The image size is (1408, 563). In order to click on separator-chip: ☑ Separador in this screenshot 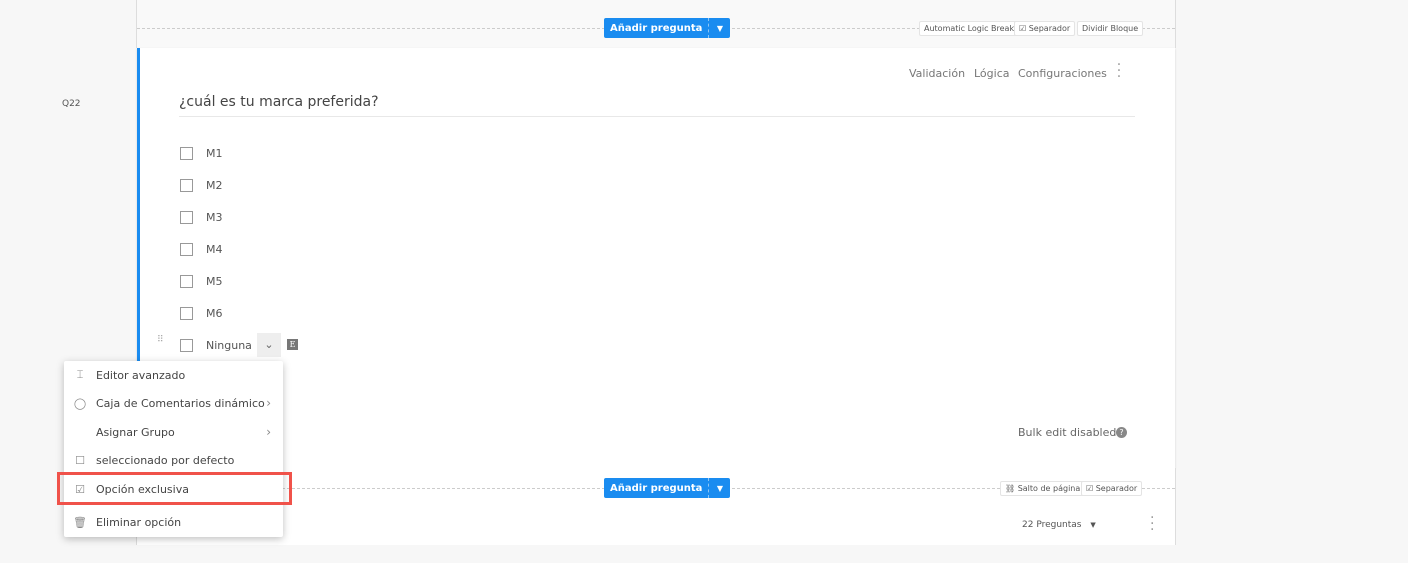, I will do `click(1045, 28)`.